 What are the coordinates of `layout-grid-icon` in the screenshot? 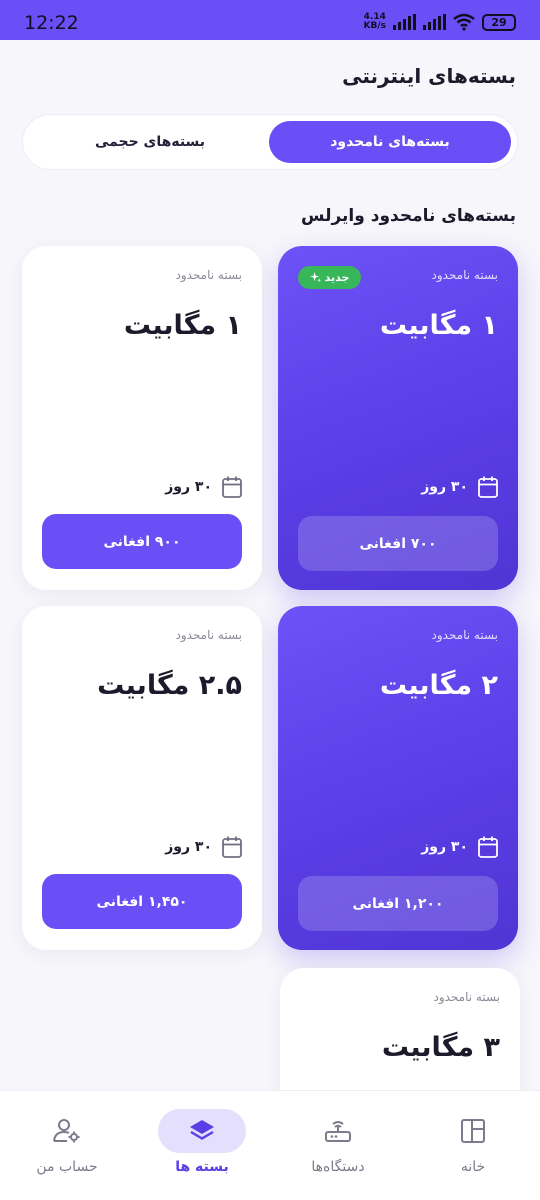 It's located at (473, 1131).